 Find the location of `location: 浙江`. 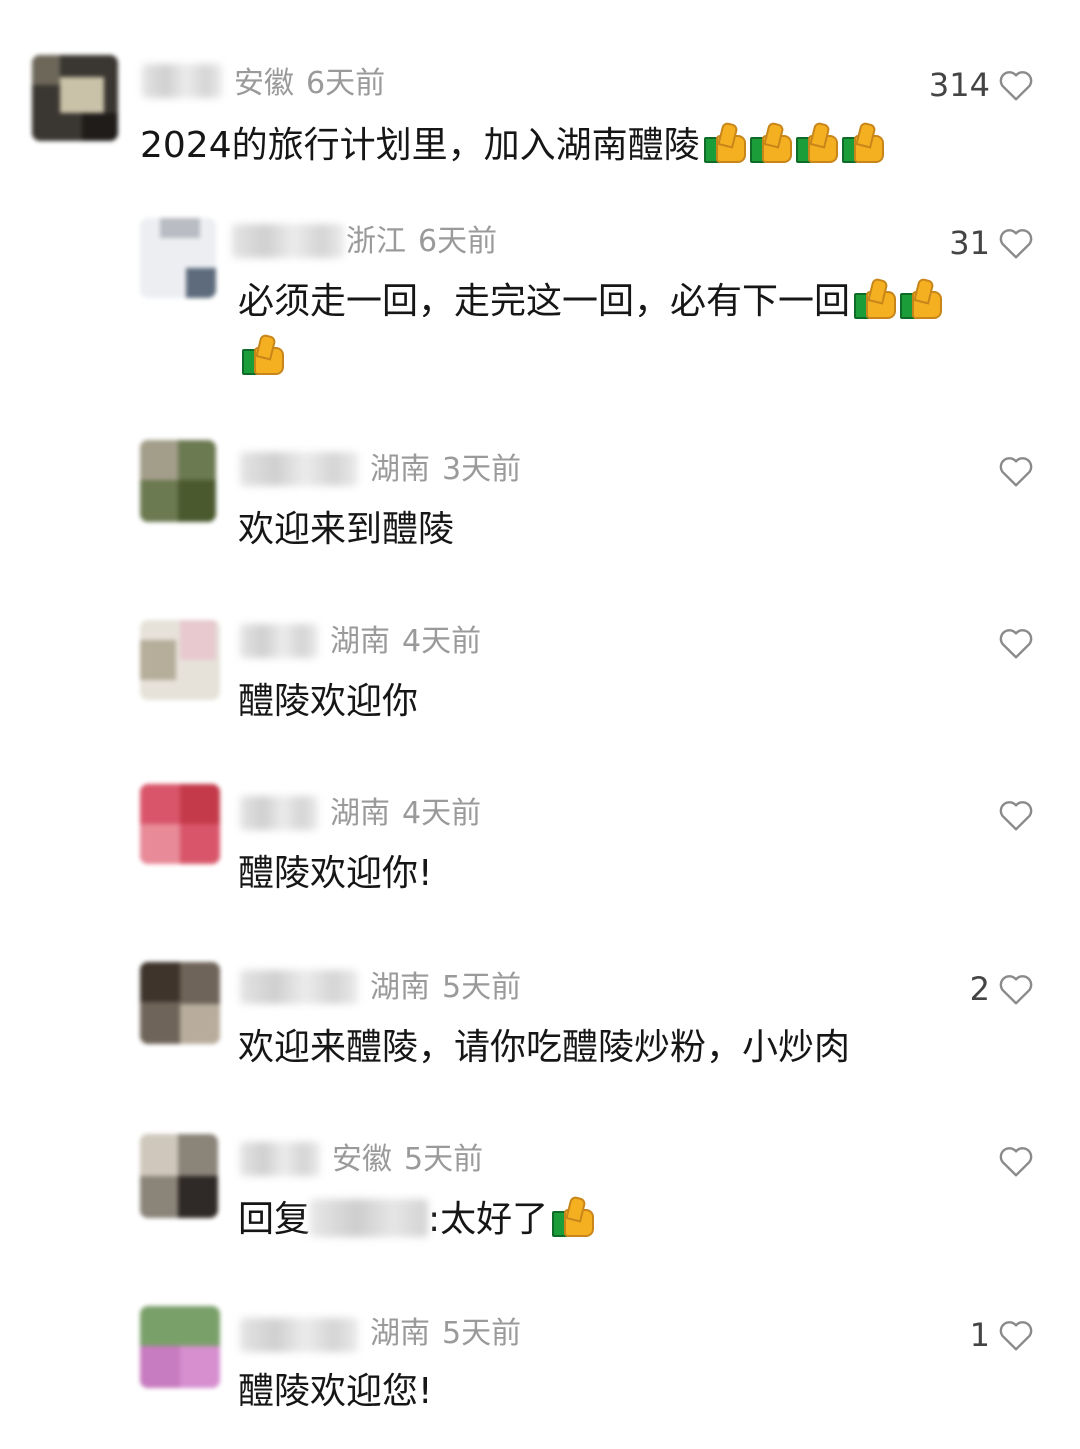

location: 浙江 is located at coordinates (376, 241).